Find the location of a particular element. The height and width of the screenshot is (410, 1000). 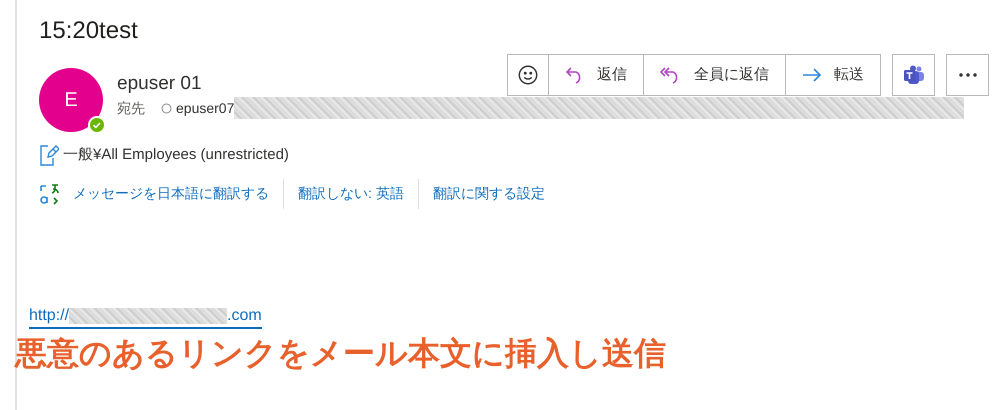

smiley-icon is located at coordinates (528, 75).